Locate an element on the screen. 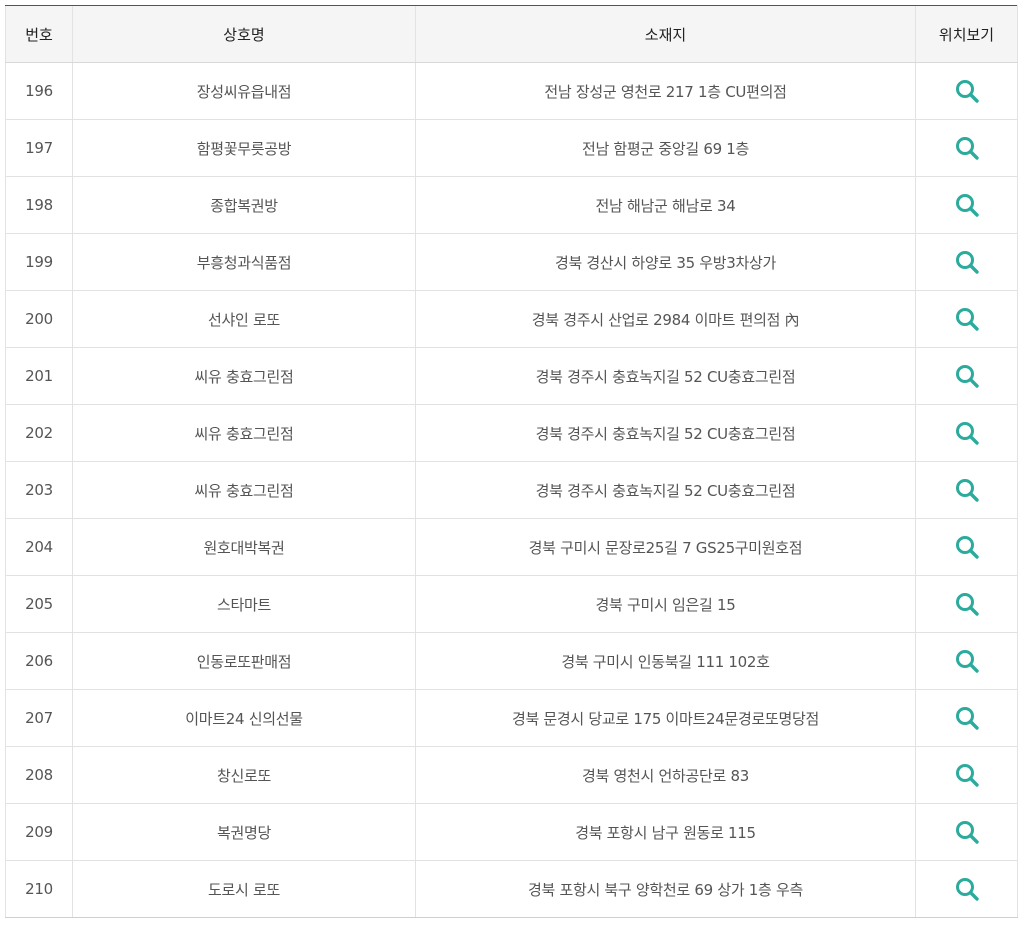 Image resolution: width=1022 pixels, height=929 pixels. table-row: 204 원호대박복권 경북 구미시 문장로25길 7 GS25구미원호점 is located at coordinates (511, 547).